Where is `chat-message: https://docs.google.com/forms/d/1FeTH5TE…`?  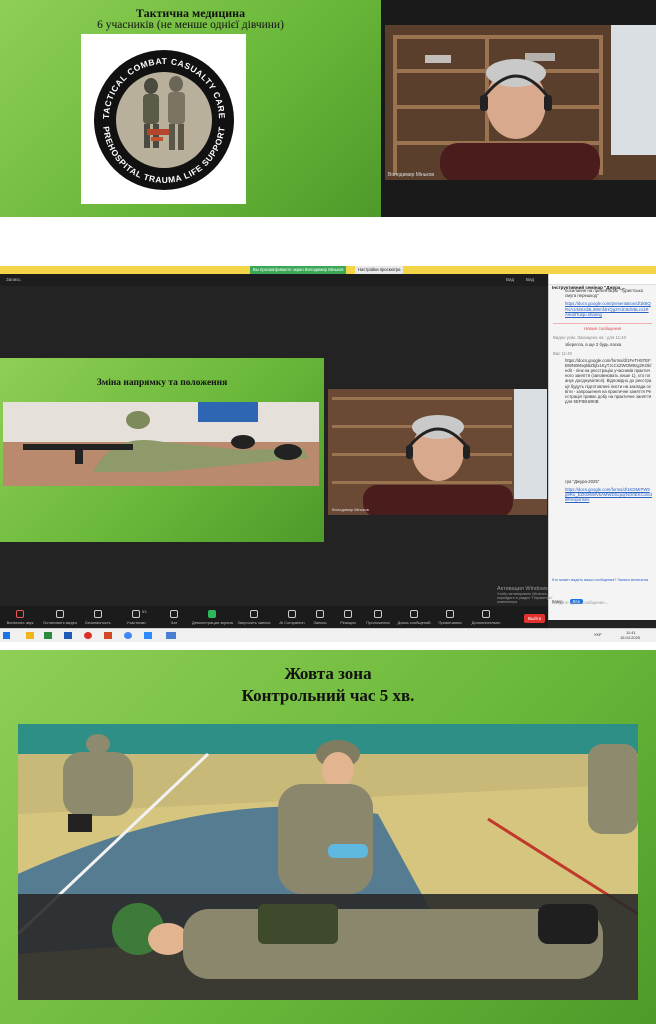
chat-message: https://docs.google.com/forms/d/1FeTH5TE… is located at coordinates (608, 381).